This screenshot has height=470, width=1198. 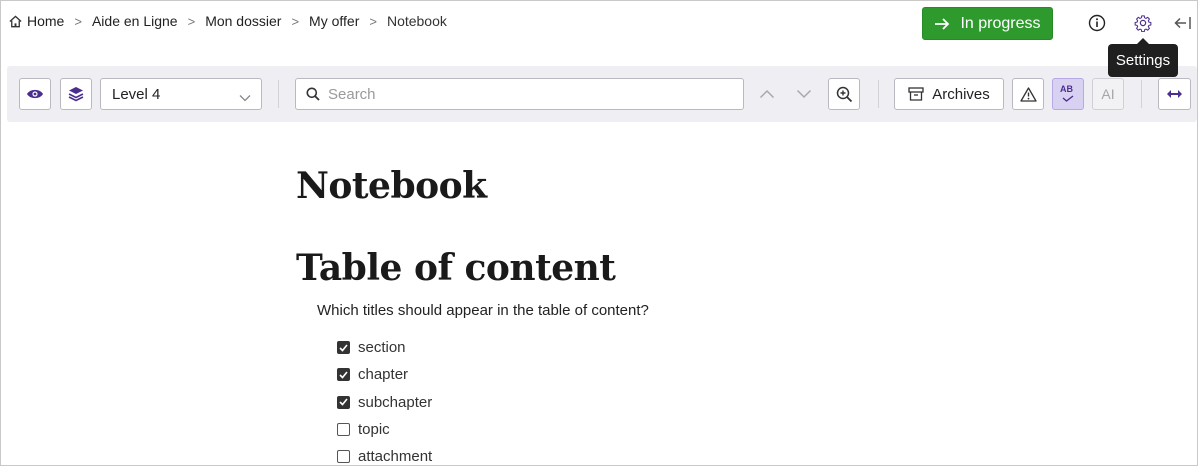 I want to click on info-icon, so click(x=1097, y=23).